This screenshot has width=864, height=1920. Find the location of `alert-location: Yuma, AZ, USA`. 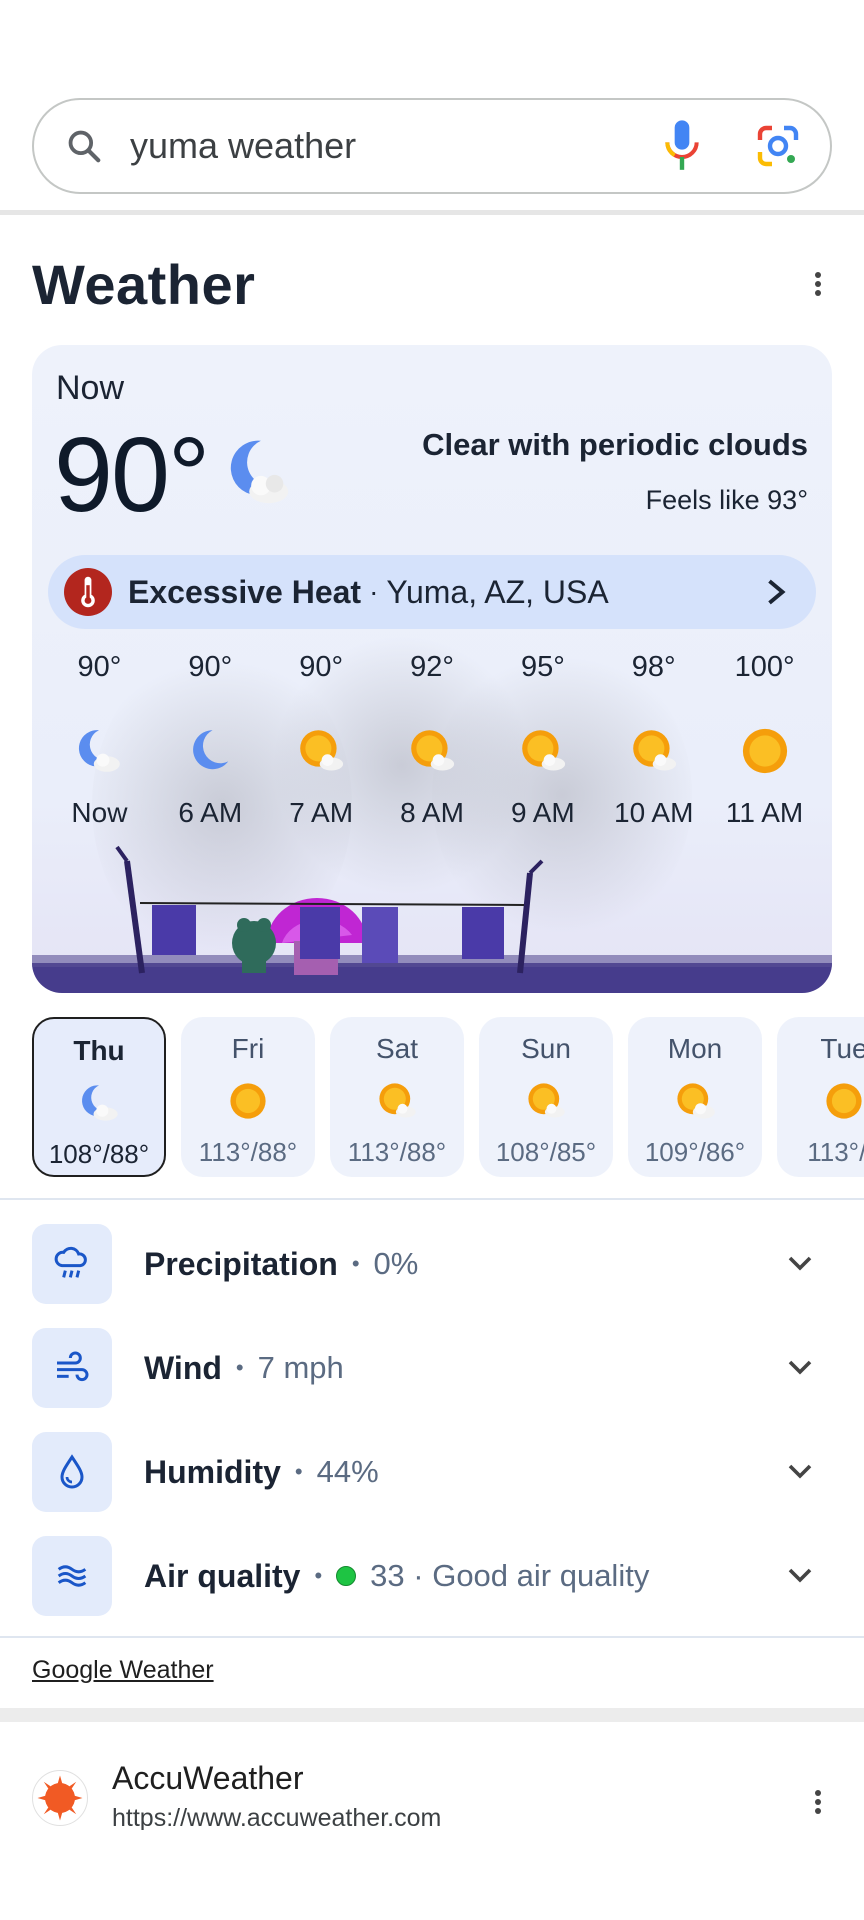

alert-location: Yuma, AZ, USA is located at coordinates (497, 591).